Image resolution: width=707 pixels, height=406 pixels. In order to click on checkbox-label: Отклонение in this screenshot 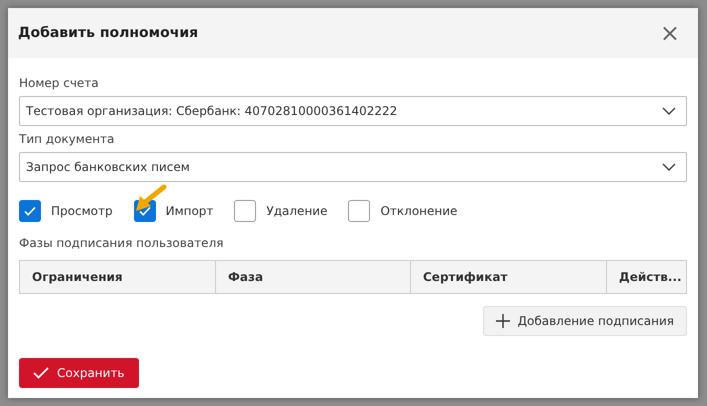, I will do `click(419, 211)`.